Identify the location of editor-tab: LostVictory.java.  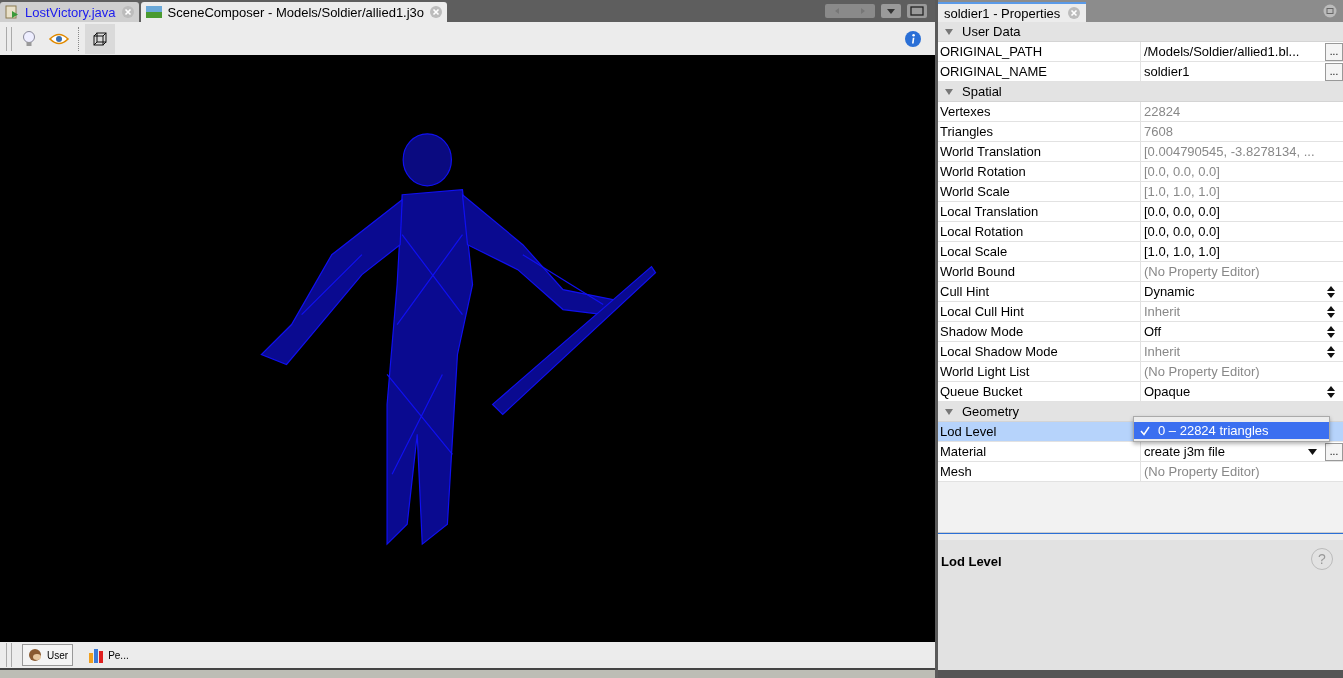
(69, 12).